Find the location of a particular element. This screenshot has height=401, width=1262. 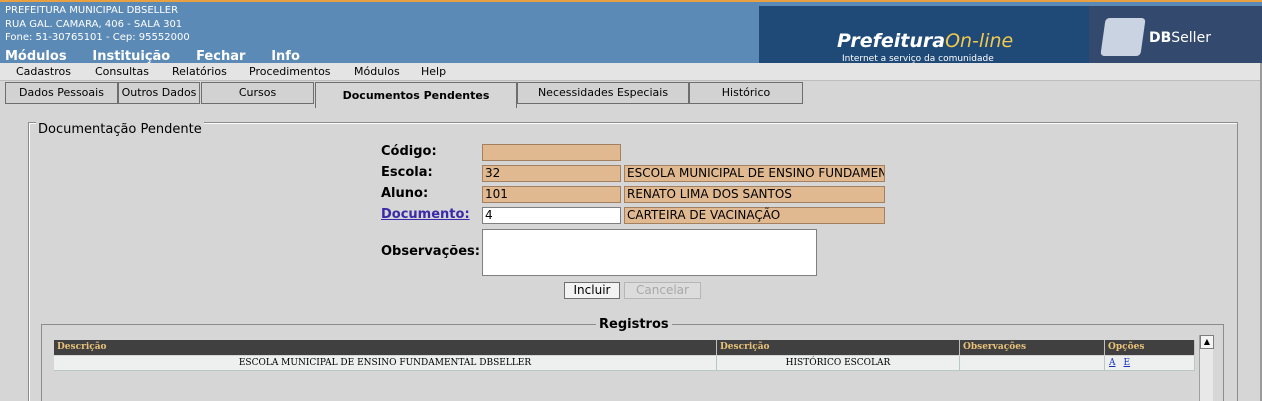

aluno-code-field: 101 is located at coordinates (551, 194).